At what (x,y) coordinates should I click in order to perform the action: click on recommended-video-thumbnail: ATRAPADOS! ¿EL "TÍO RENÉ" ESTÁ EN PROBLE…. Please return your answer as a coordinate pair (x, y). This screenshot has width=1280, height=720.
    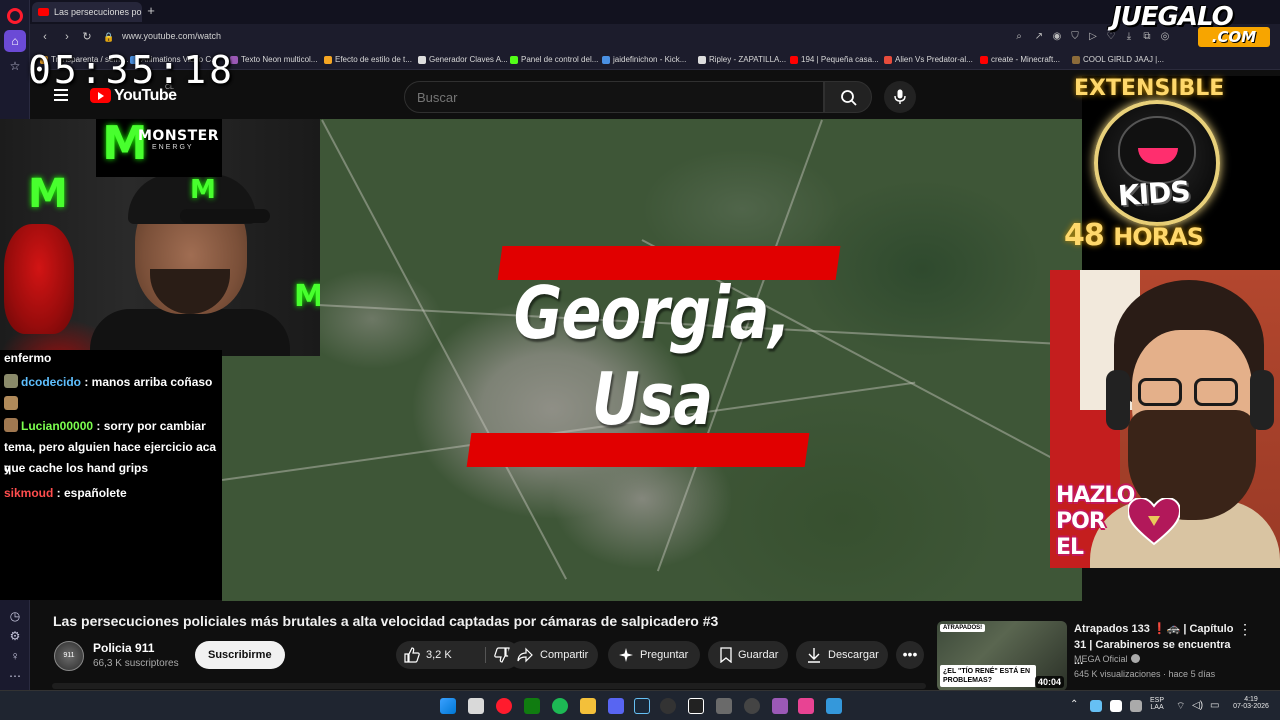
    Looking at the image, I should click on (1002, 656).